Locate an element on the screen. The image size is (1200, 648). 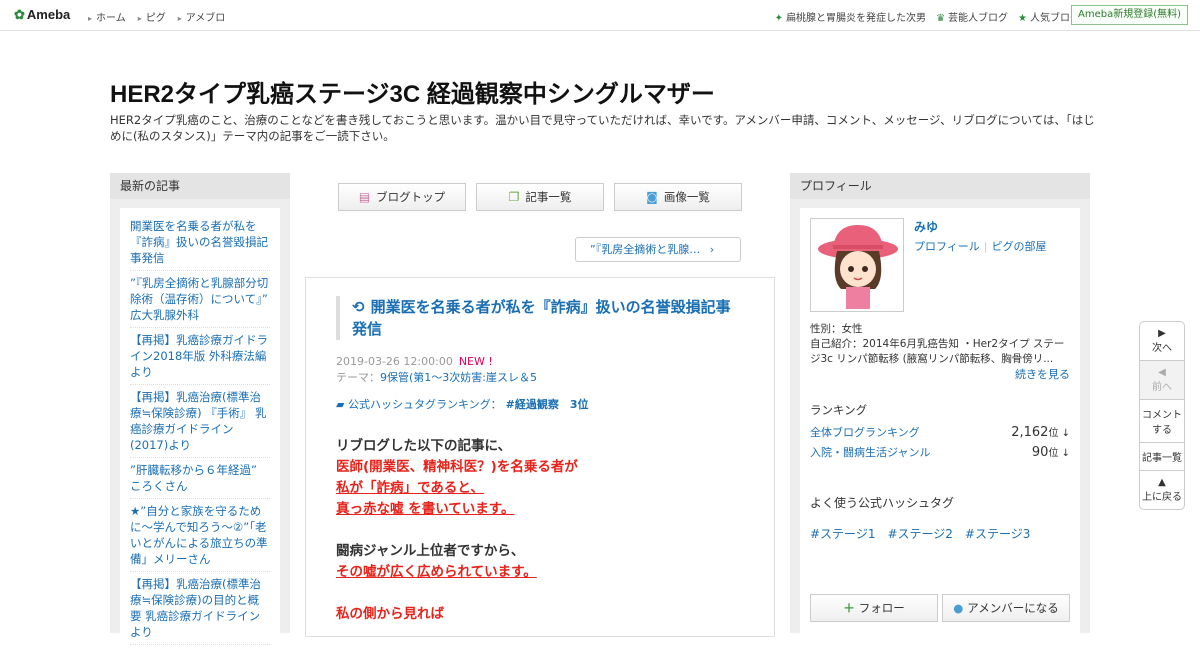
recent-article-link: ”『乳房全摘術と乳腺部分切除術（温存術）について』” 広大乳腺外科 is located at coordinates (200, 300).